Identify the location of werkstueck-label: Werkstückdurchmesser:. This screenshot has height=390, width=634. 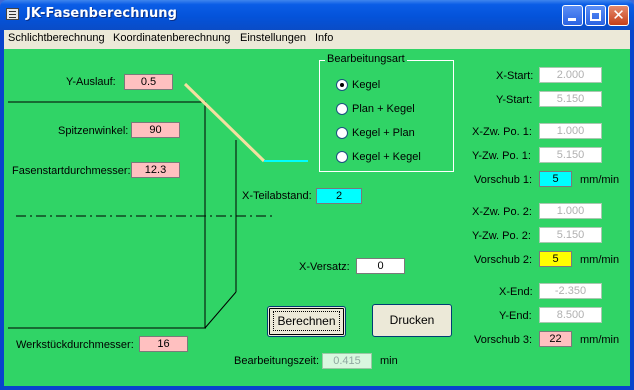
(75, 345).